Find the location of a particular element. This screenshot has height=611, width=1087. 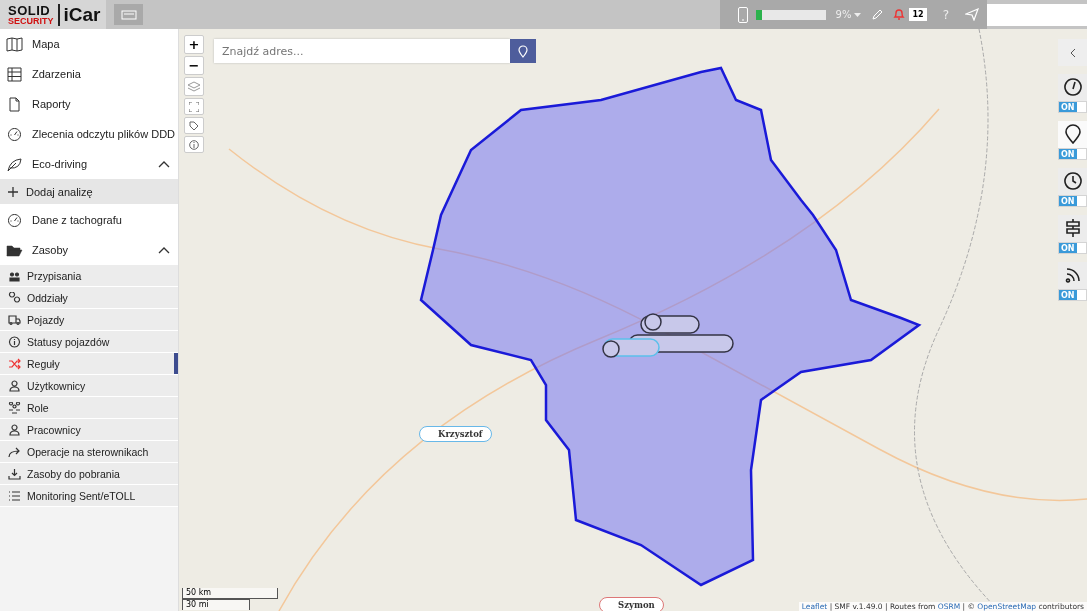

submenu-item: Oddziały is located at coordinates (89, 298).